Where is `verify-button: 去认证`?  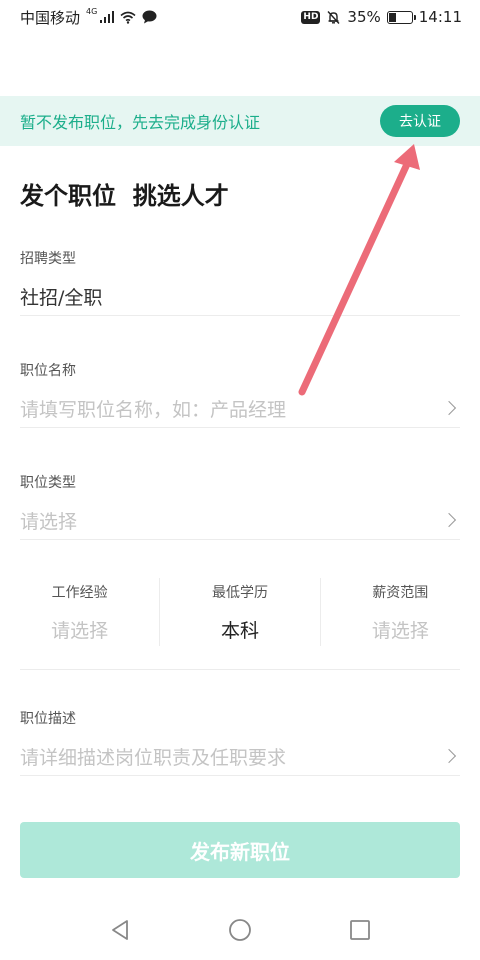
verify-button: 去认证 is located at coordinates (420, 121).